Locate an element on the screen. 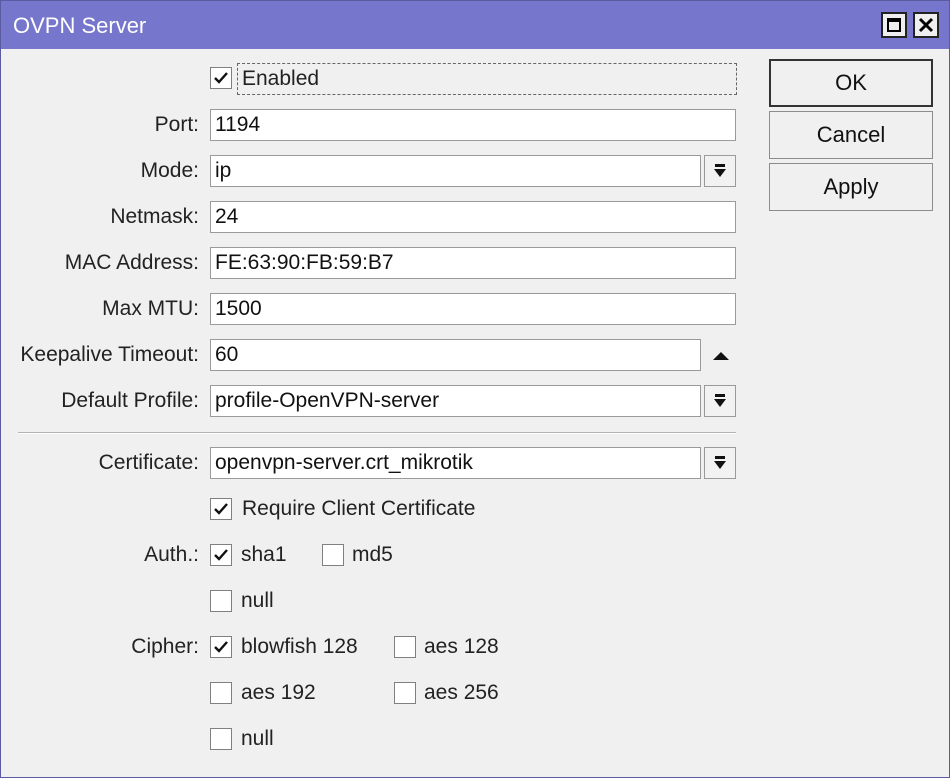 The height and width of the screenshot is (778, 950). mode-dropdown-button is located at coordinates (720, 171).